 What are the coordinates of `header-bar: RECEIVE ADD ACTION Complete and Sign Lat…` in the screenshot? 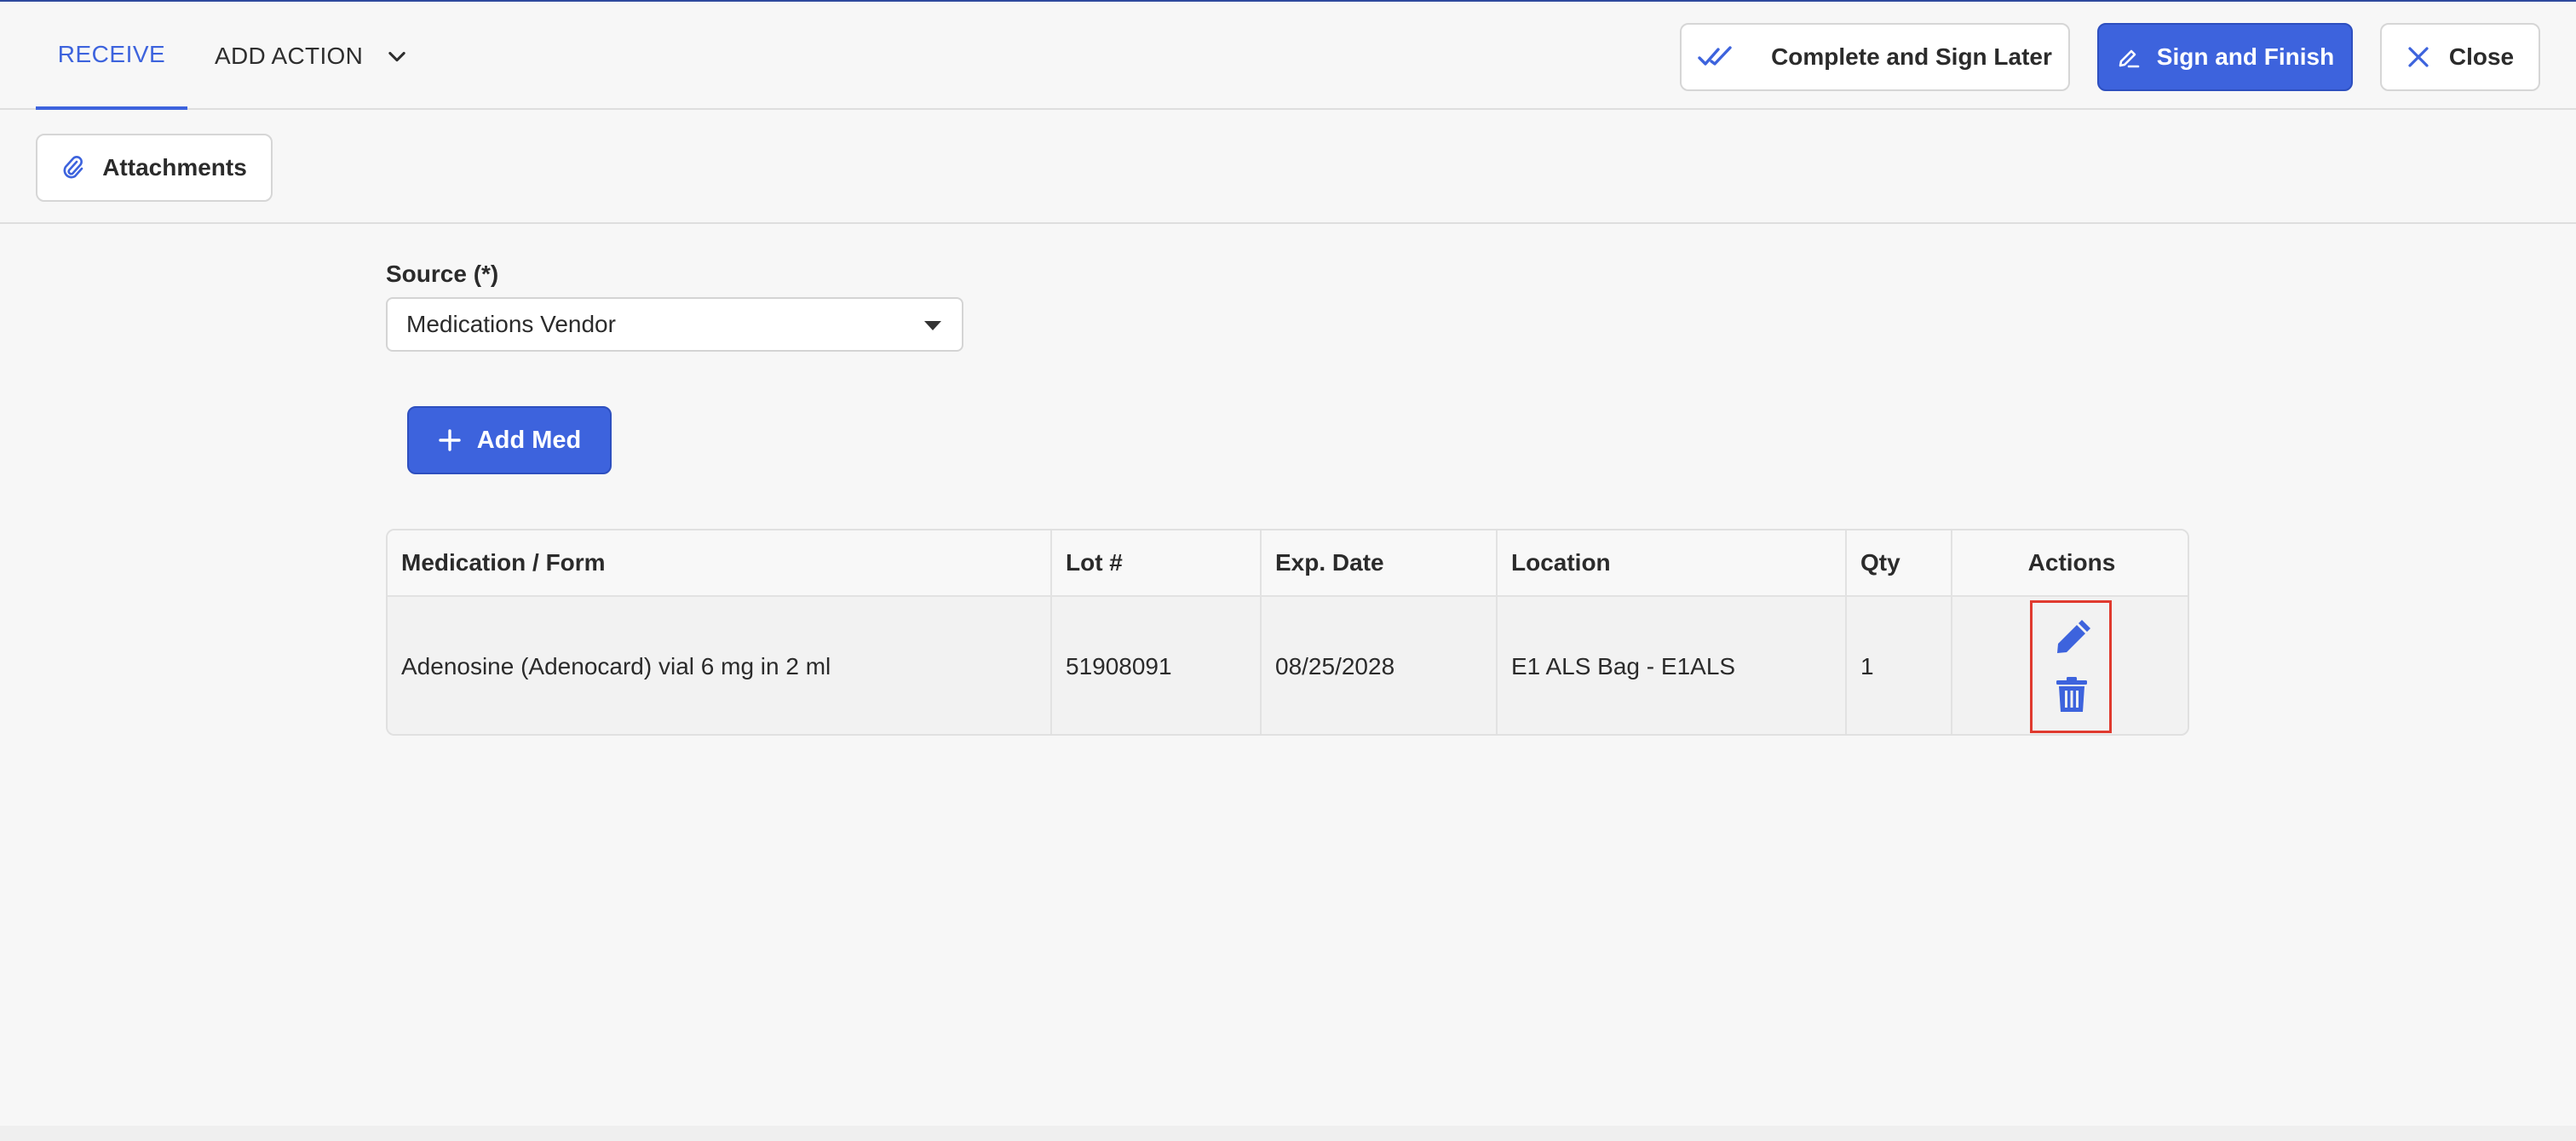 It's located at (1288, 56).